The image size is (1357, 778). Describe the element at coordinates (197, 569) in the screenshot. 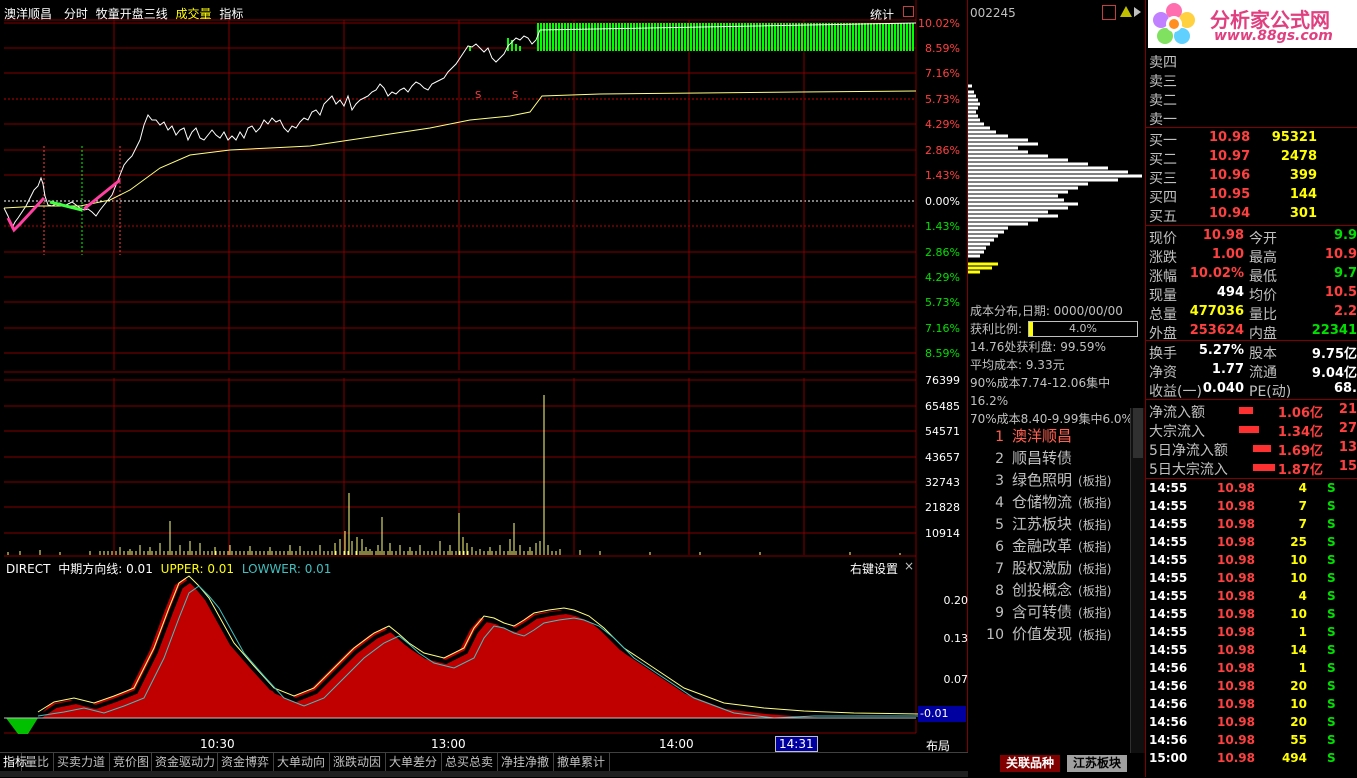

I see `indicator-upper: UPPER: 0.01` at that location.